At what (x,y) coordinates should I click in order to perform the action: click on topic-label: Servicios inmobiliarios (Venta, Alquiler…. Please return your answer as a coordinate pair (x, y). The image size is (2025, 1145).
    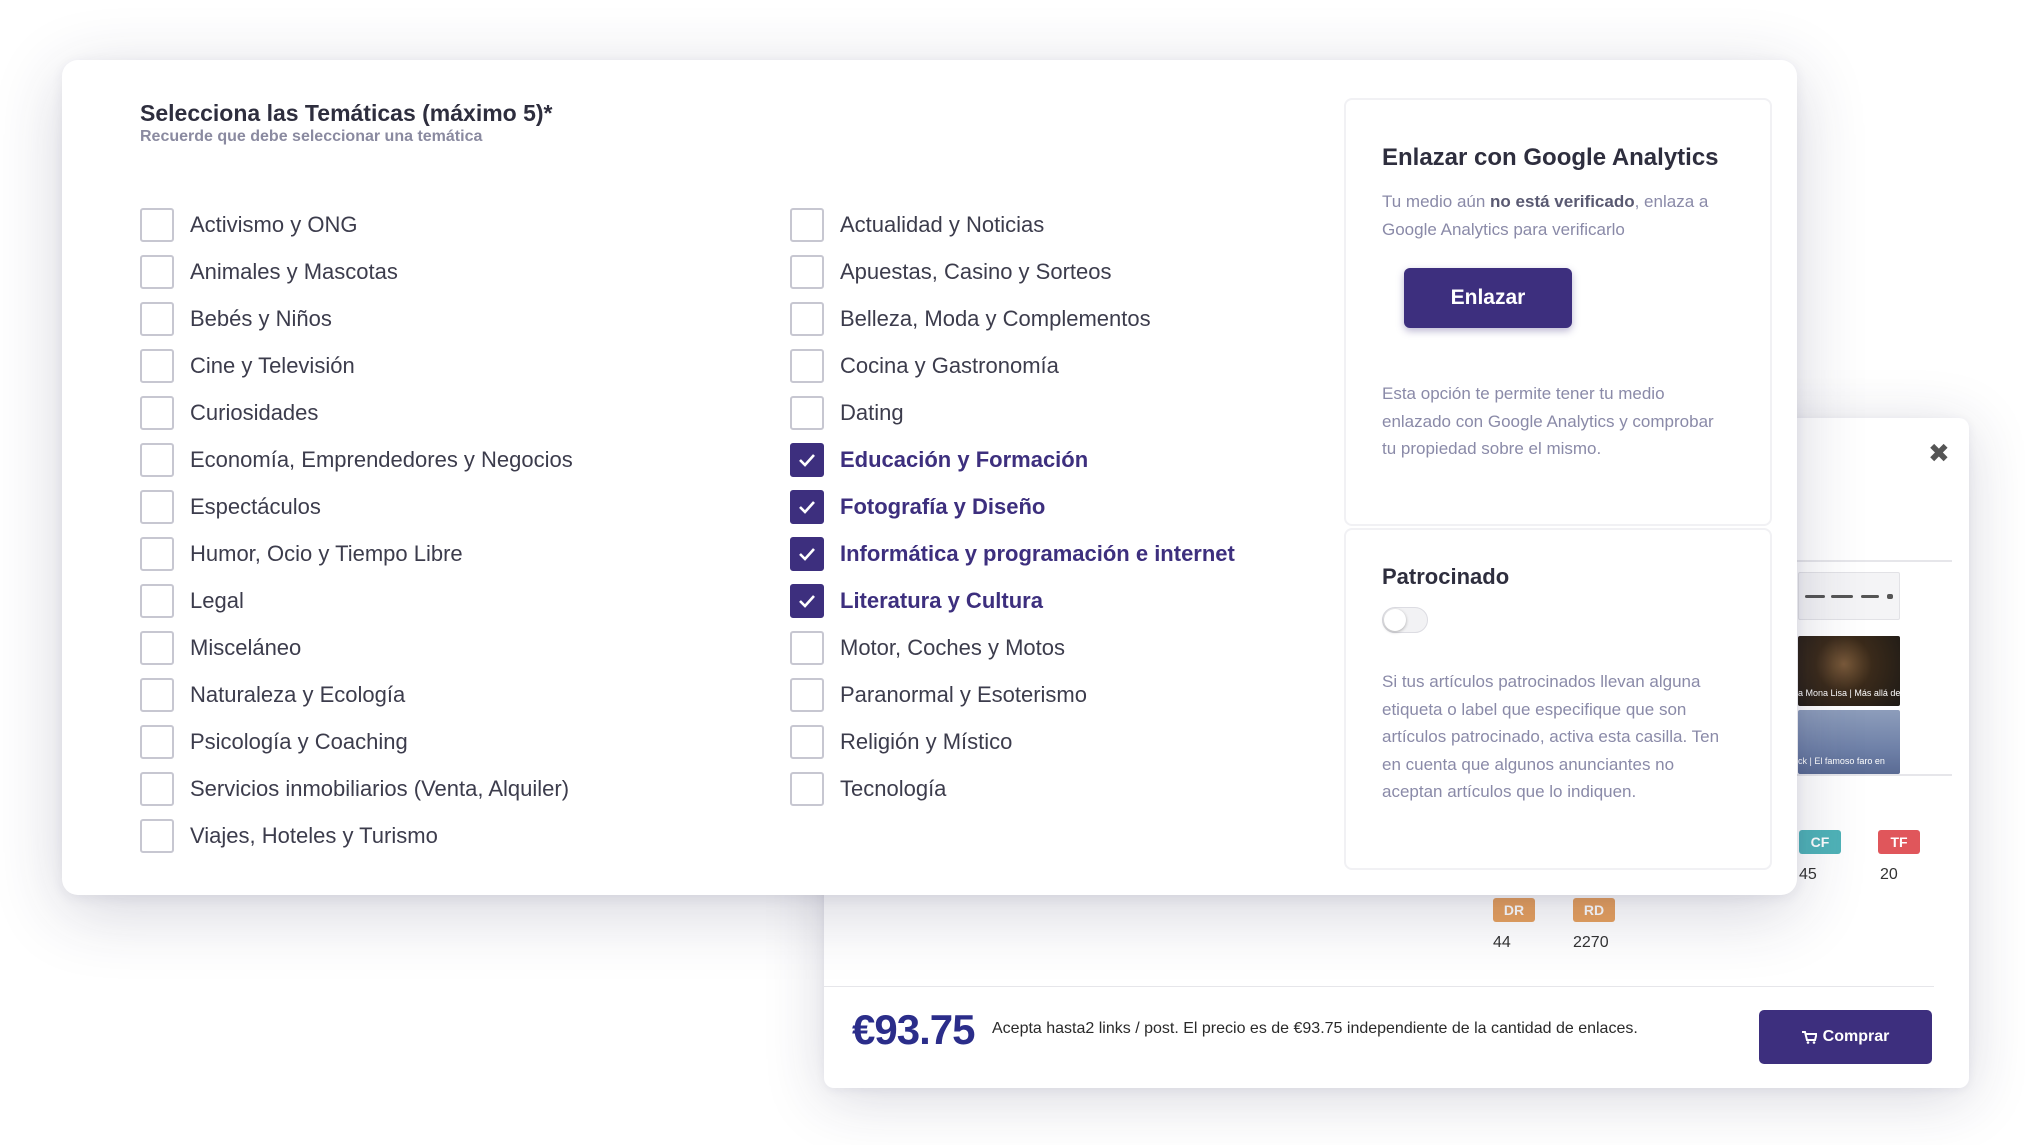
    Looking at the image, I should click on (380, 788).